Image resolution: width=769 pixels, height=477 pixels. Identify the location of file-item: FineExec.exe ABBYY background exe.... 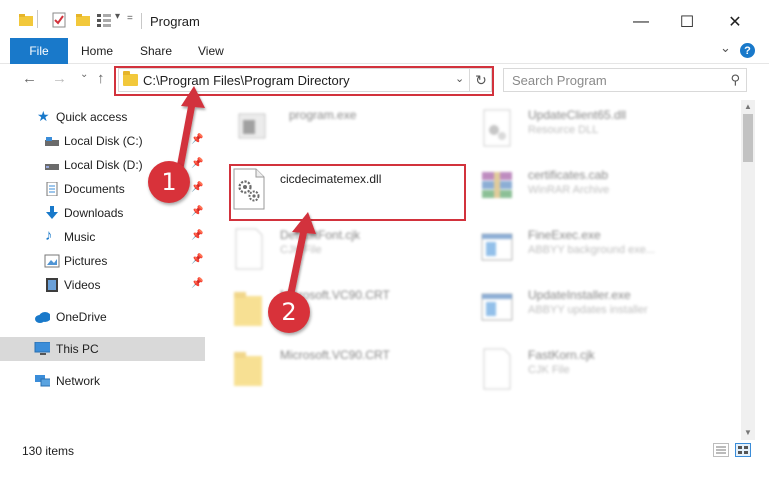
(605, 256).